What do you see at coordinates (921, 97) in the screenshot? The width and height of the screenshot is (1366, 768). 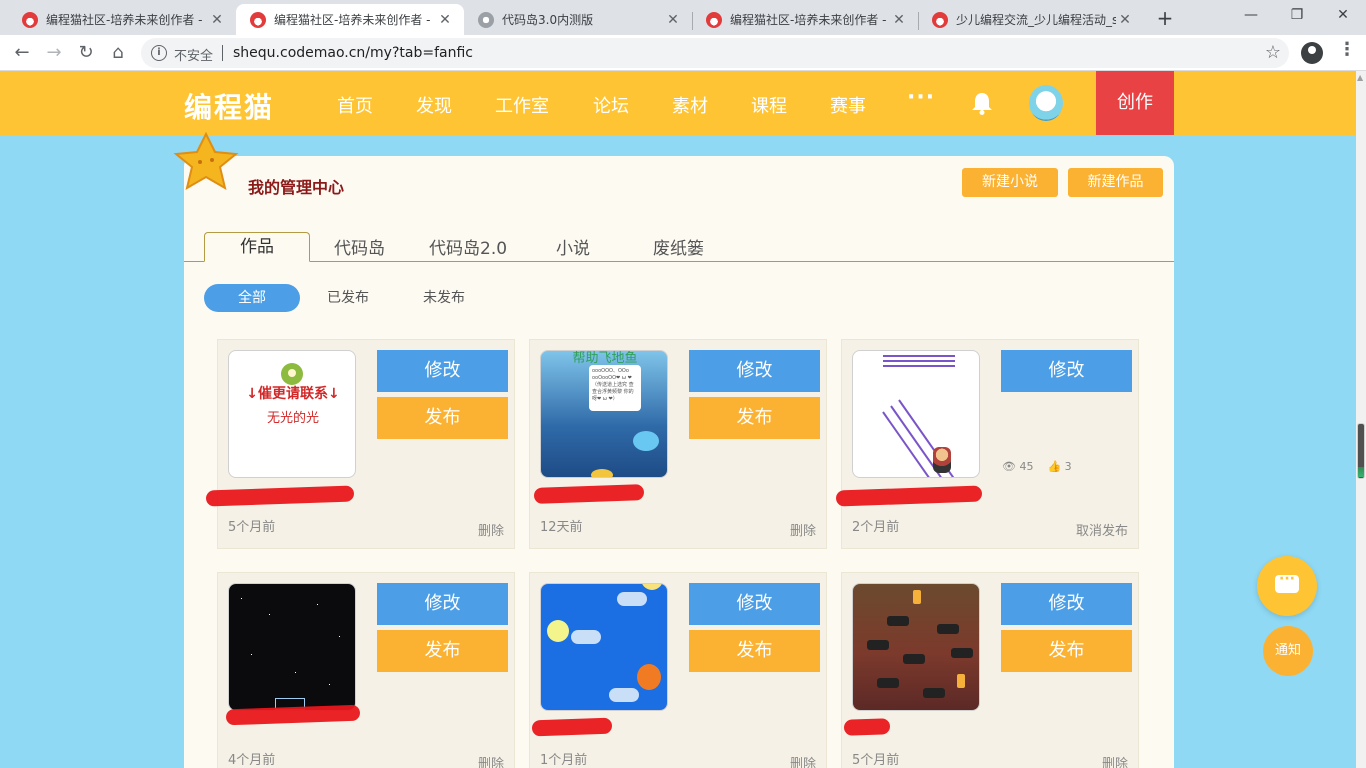 I see `nav-more-icon: ···` at bounding box center [921, 97].